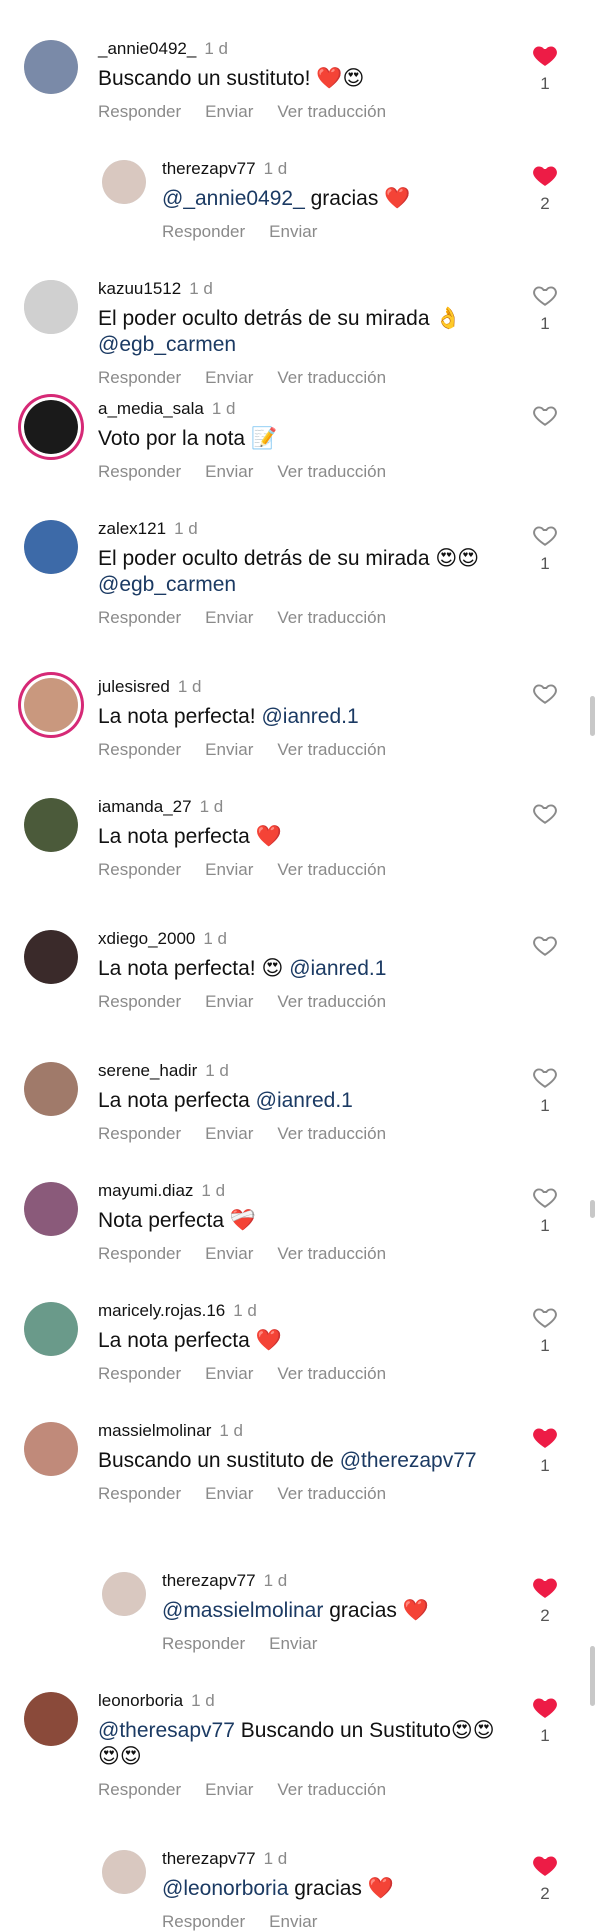 This screenshot has width=595, height=1932. What do you see at coordinates (145, 806) in the screenshot?
I see `username: iamanda_27` at bounding box center [145, 806].